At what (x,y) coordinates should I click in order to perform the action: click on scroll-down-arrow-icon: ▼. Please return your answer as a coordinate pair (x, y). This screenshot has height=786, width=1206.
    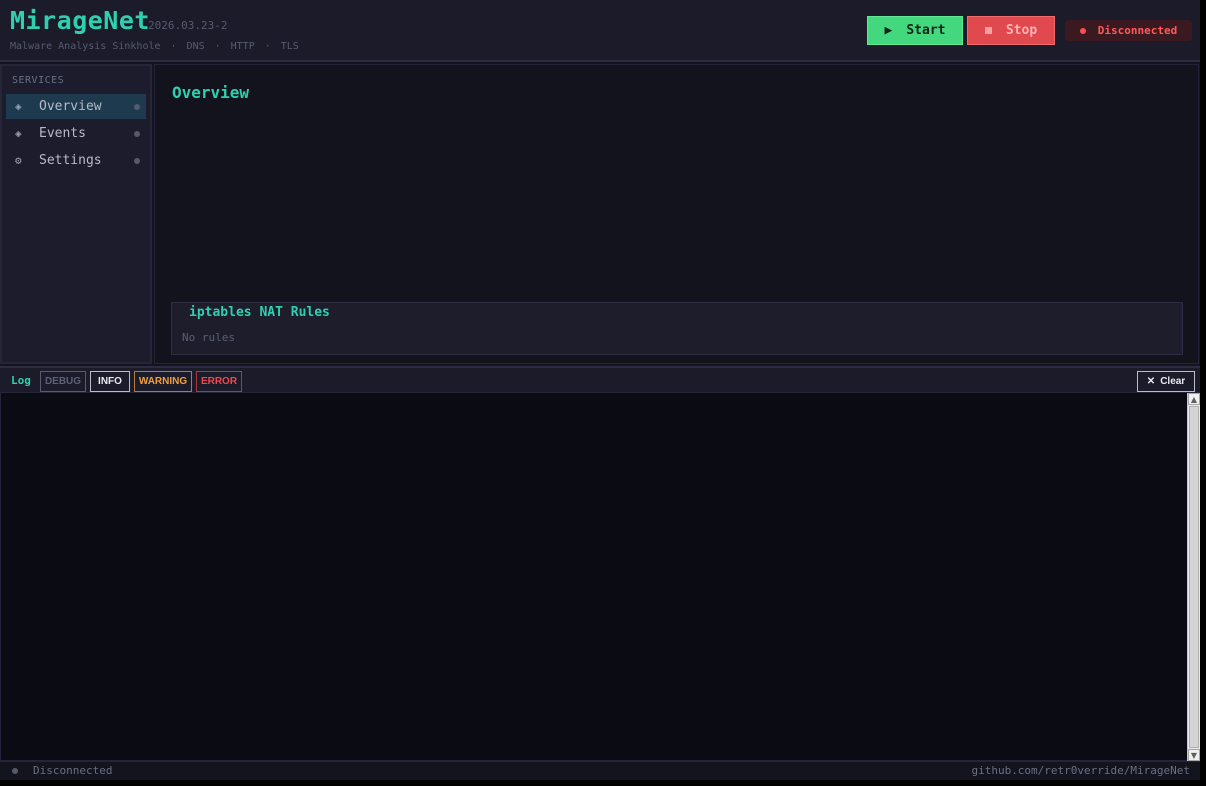
    Looking at the image, I should click on (1194, 755).